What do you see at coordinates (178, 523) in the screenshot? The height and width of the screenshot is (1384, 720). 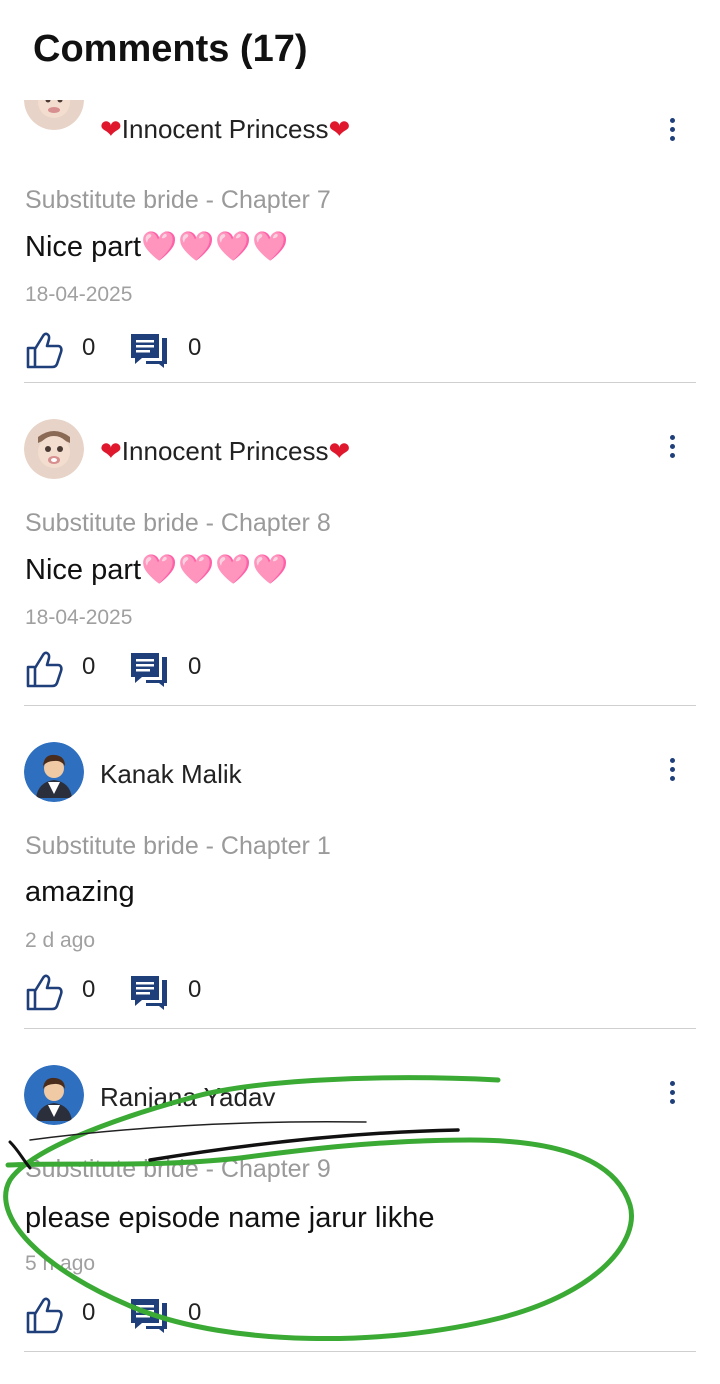 I see `chapter-label: Substitute bride - Chapter 8` at bounding box center [178, 523].